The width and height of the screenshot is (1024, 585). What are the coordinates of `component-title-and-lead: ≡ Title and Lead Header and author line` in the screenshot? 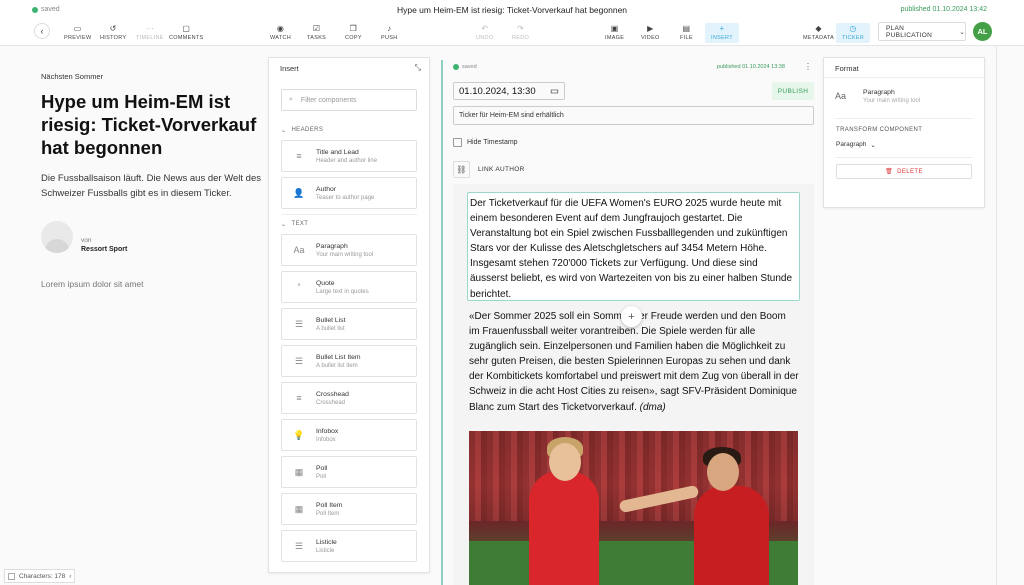 It's located at (349, 156).